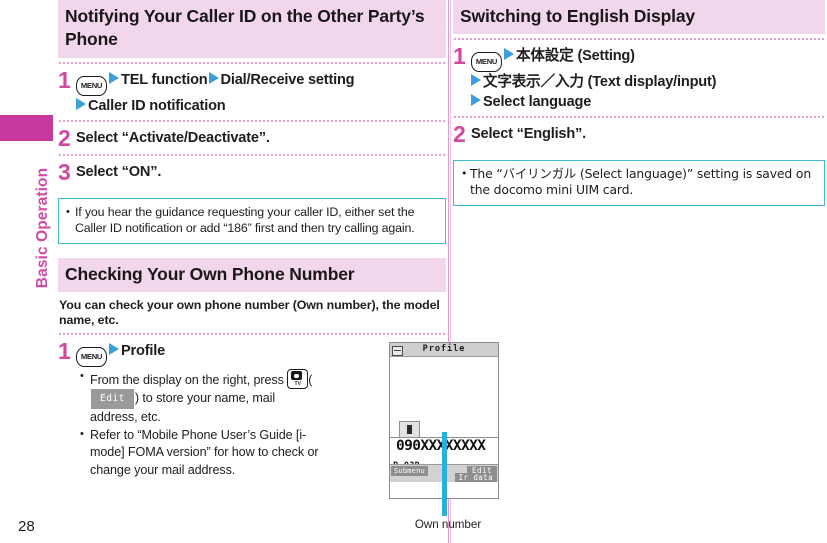 This screenshot has width=827, height=543. I want to click on step-3: 3 Select “ON”., so click(252, 171).